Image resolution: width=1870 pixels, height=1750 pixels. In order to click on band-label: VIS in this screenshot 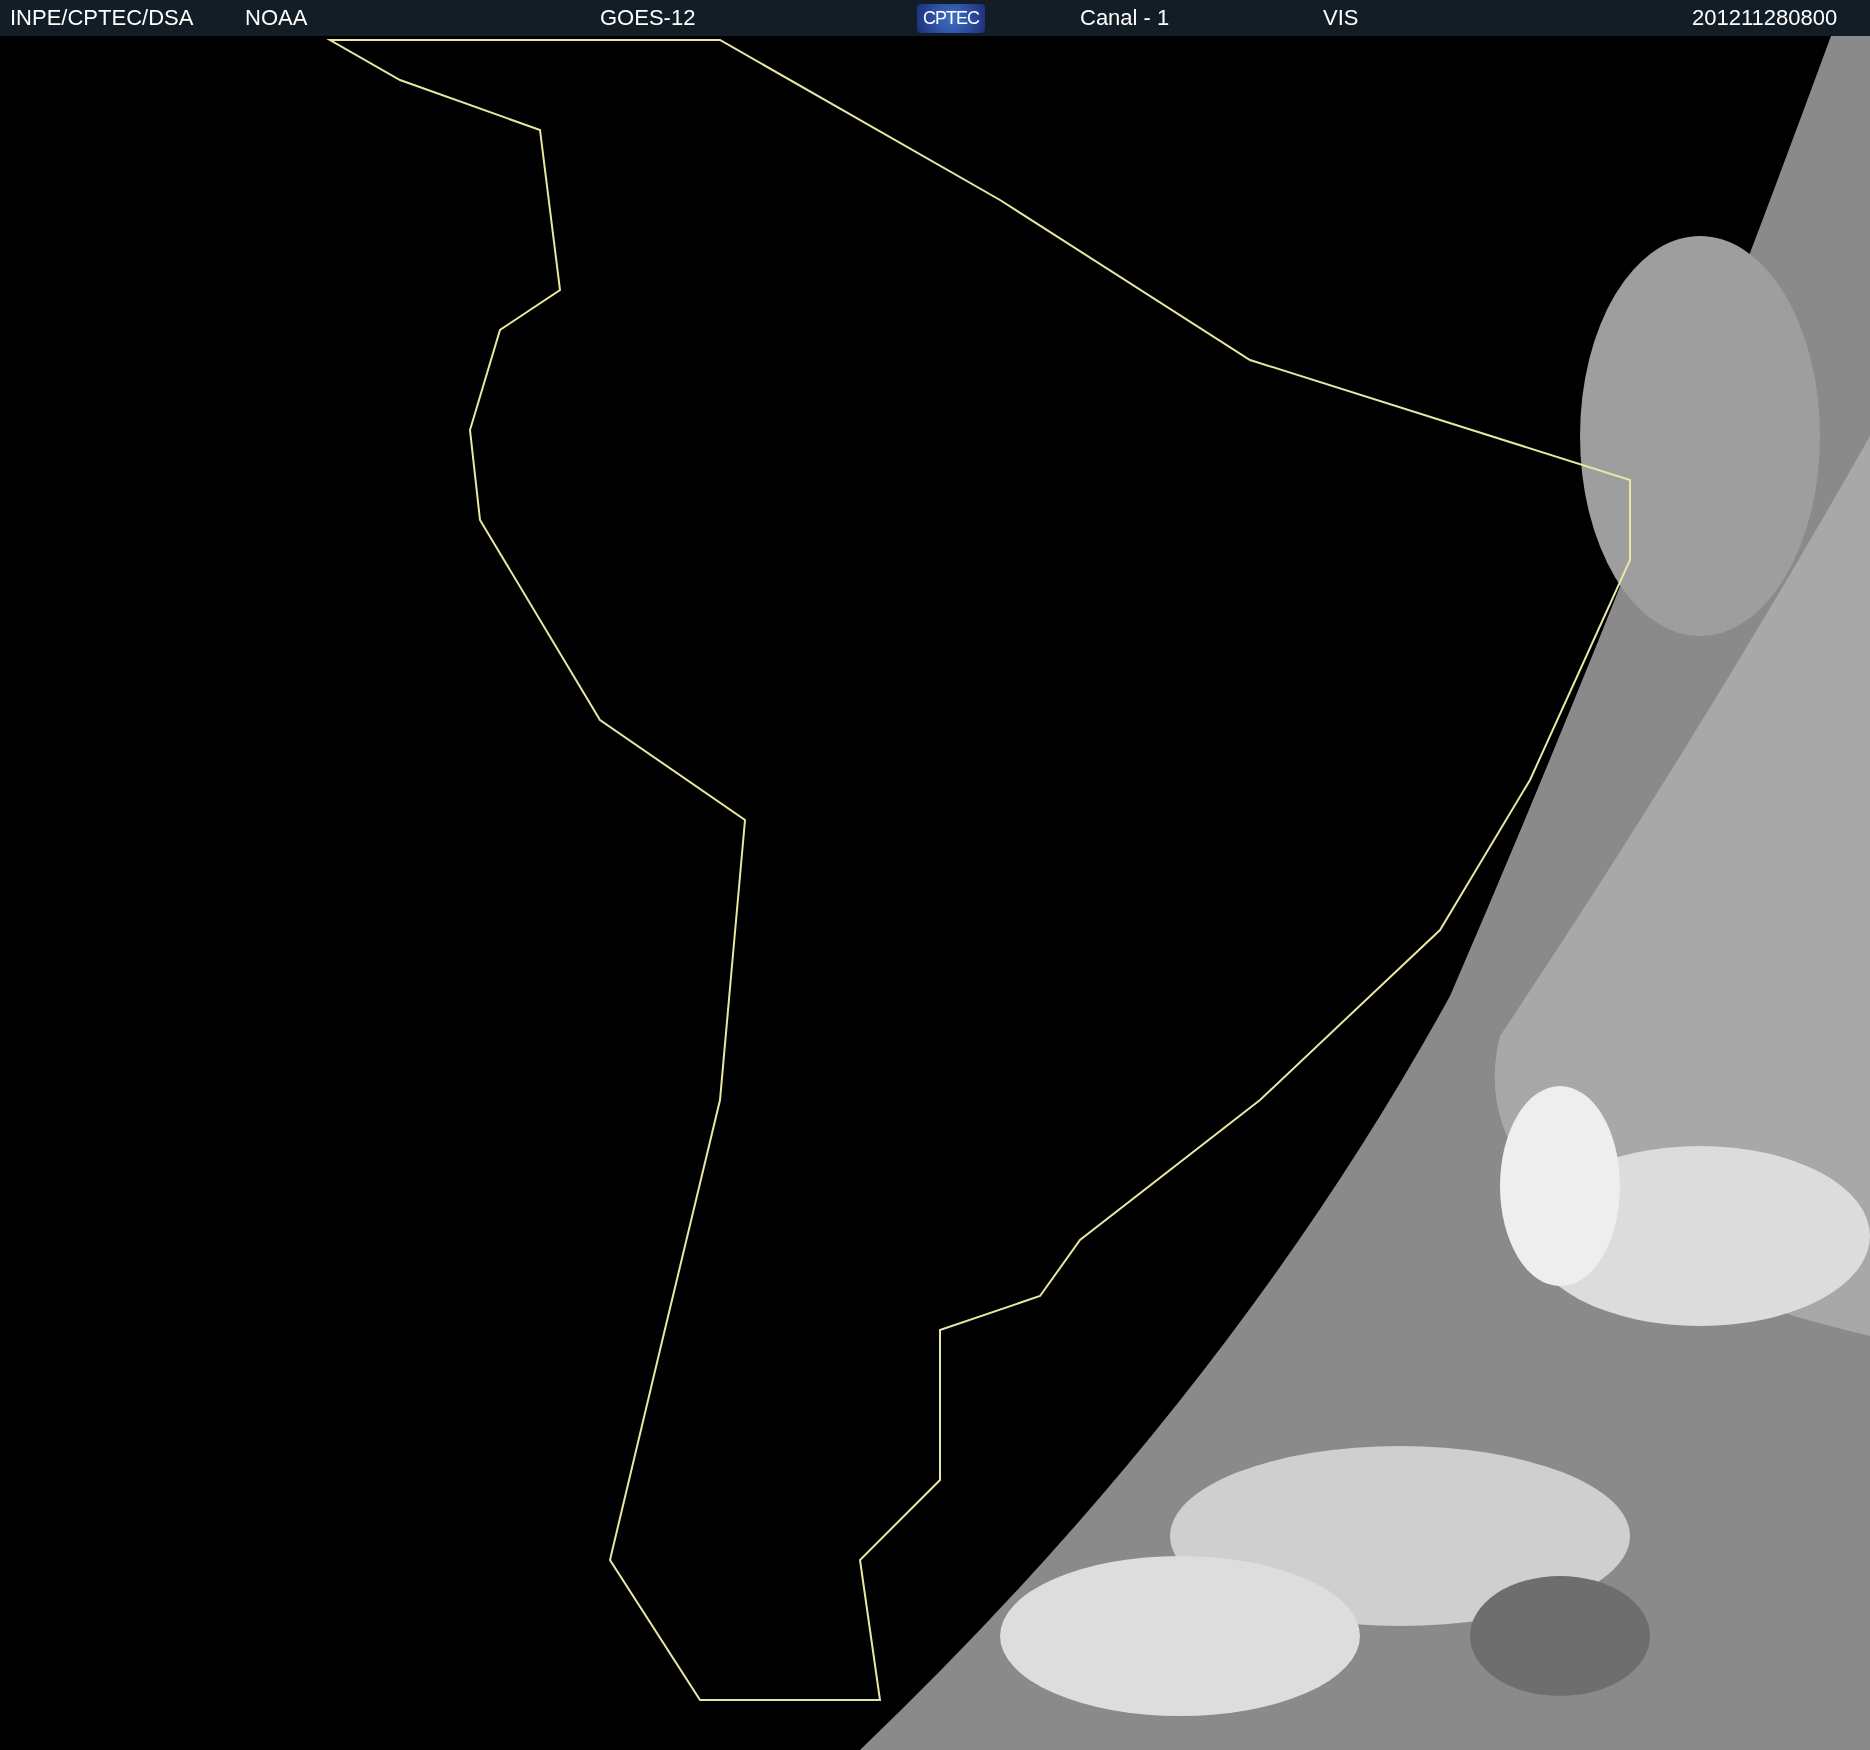, I will do `click(1341, 18)`.